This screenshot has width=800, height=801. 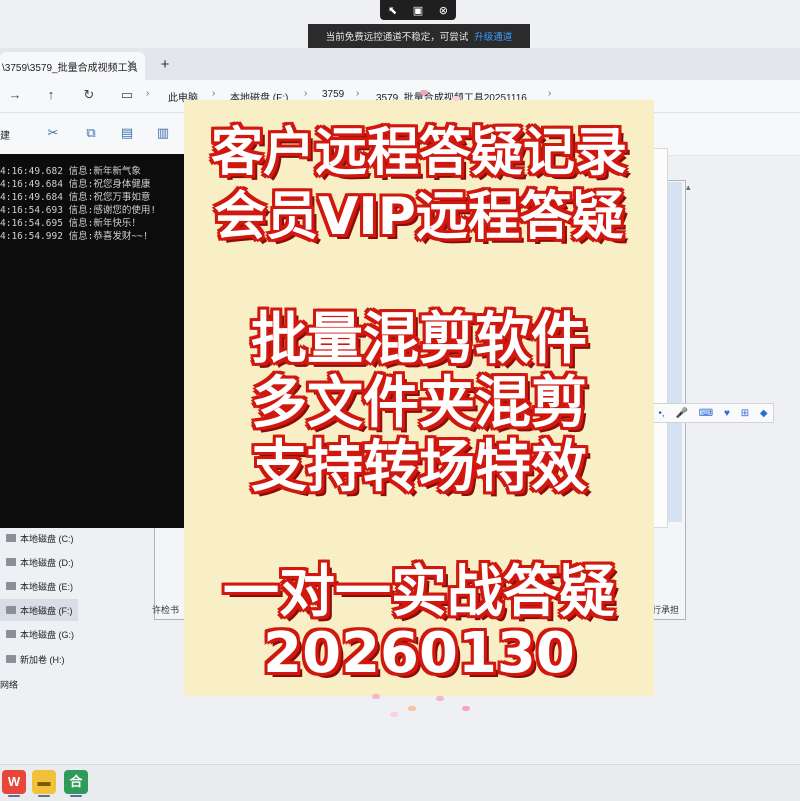 I want to click on cut-icon: ✂, so click(x=53, y=133).